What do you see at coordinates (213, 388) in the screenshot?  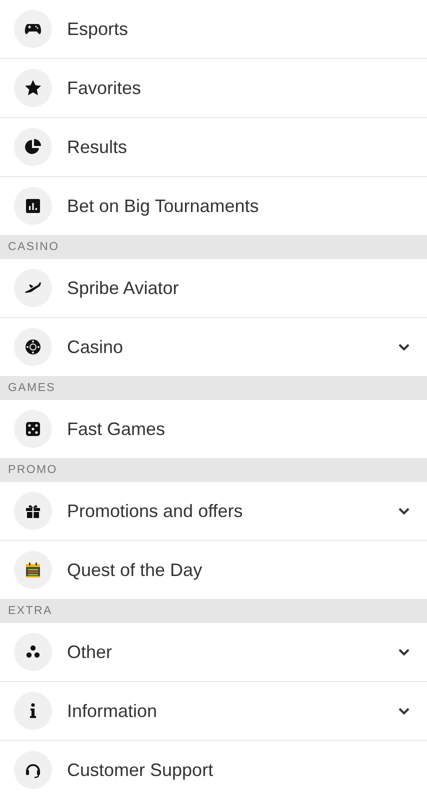 I see `section-header: GAMES` at bounding box center [213, 388].